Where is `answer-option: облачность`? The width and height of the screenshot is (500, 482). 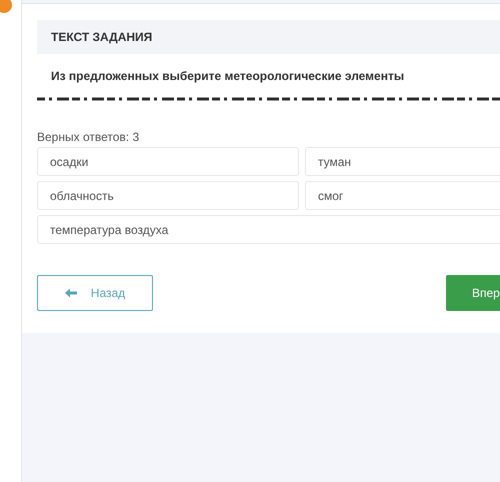 answer-option: облачность is located at coordinates (168, 195).